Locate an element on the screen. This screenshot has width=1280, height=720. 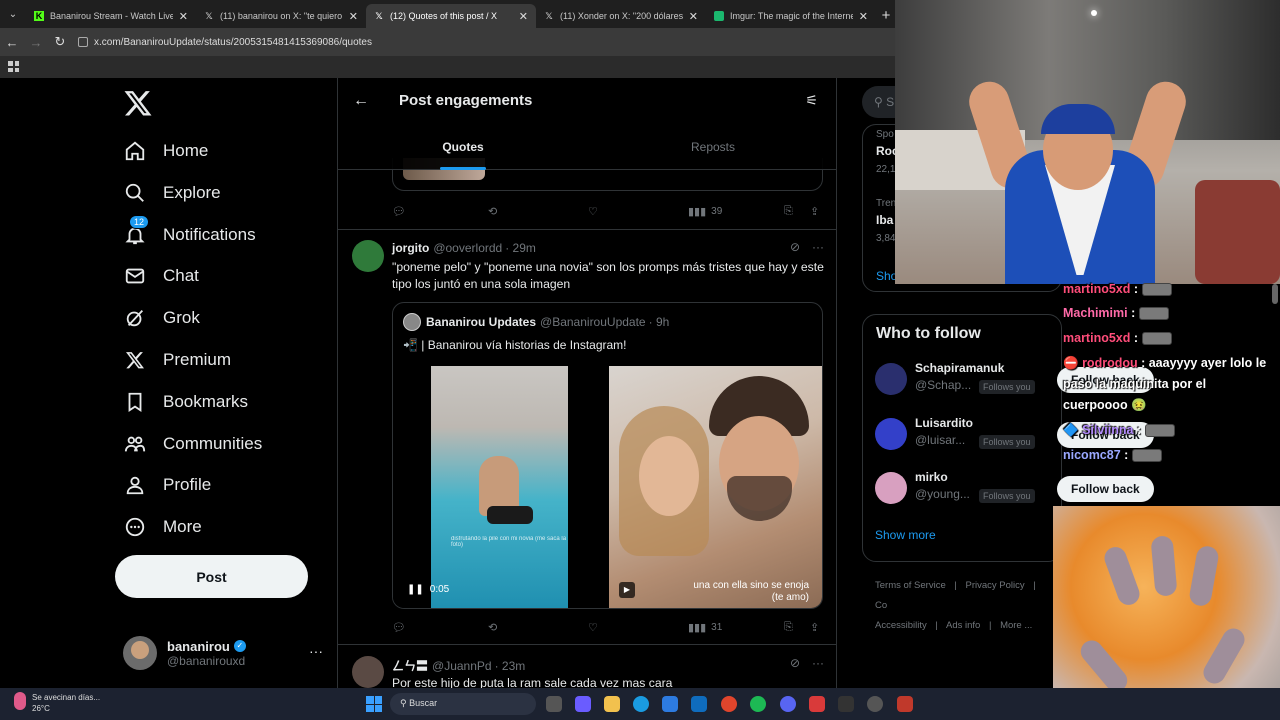
browser-tab-quotes: 𝕏 (12) Quotes of this post / X ✕ is located at coordinates (451, 16).